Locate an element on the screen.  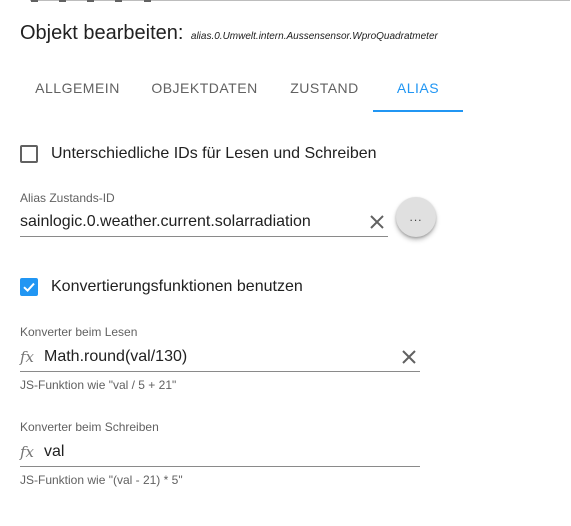
write-converter-value: val is located at coordinates (232, 452).